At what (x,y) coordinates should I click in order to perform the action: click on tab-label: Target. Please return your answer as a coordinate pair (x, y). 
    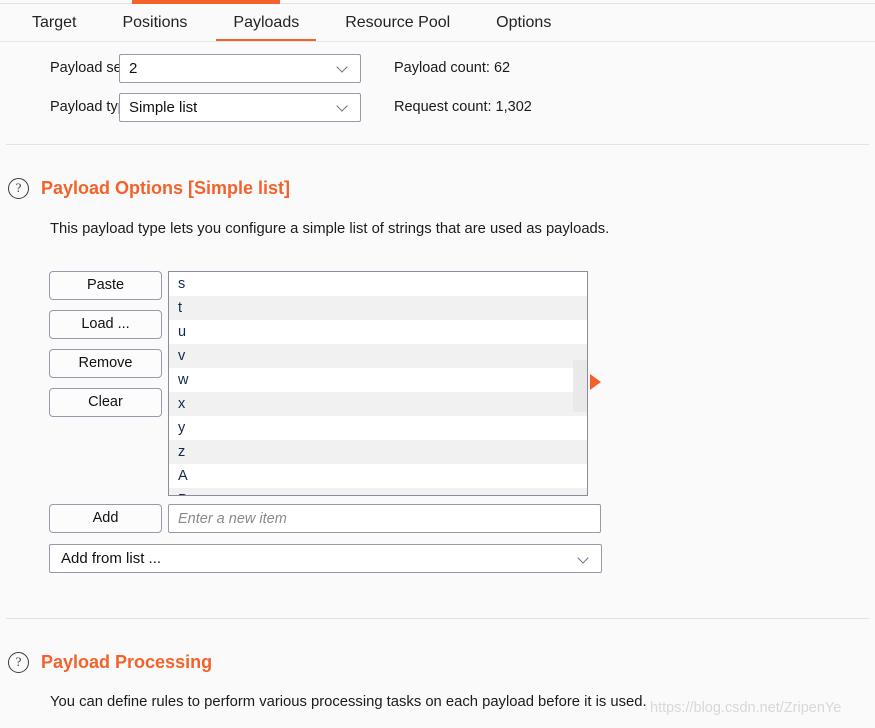
    Looking at the image, I should click on (54, 22).